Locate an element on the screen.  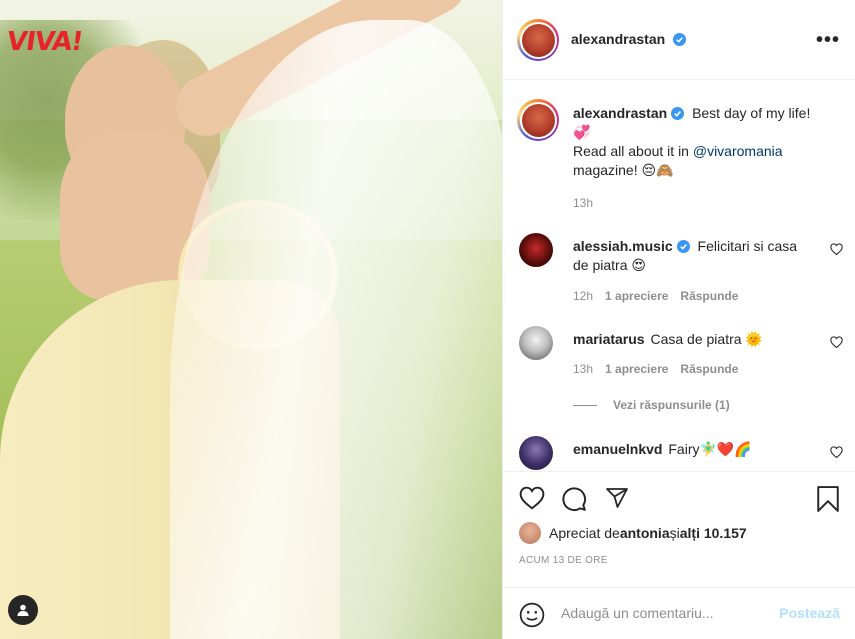
comment-username: emanuelnkvd is located at coordinates (617, 449).